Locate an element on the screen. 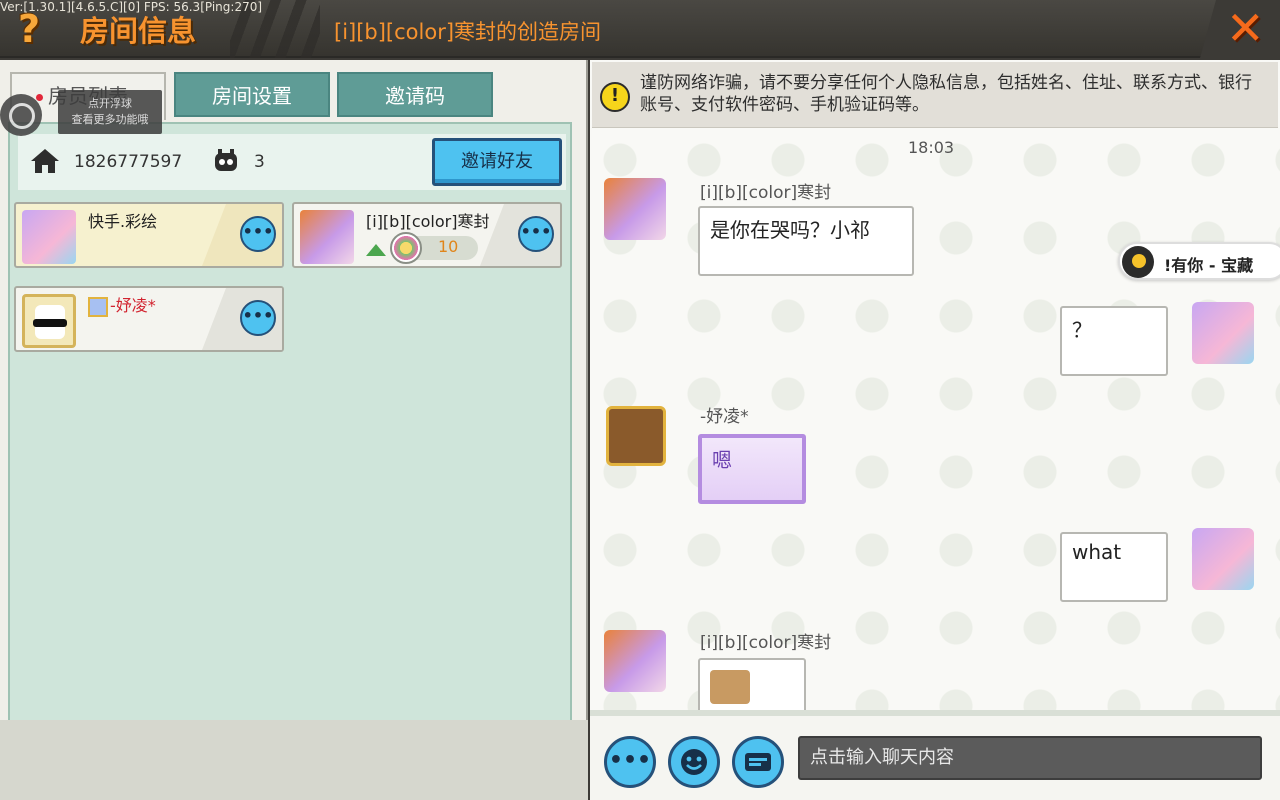 This screenshot has height=800, width=1280. more-actions-button: ••• is located at coordinates (630, 762).